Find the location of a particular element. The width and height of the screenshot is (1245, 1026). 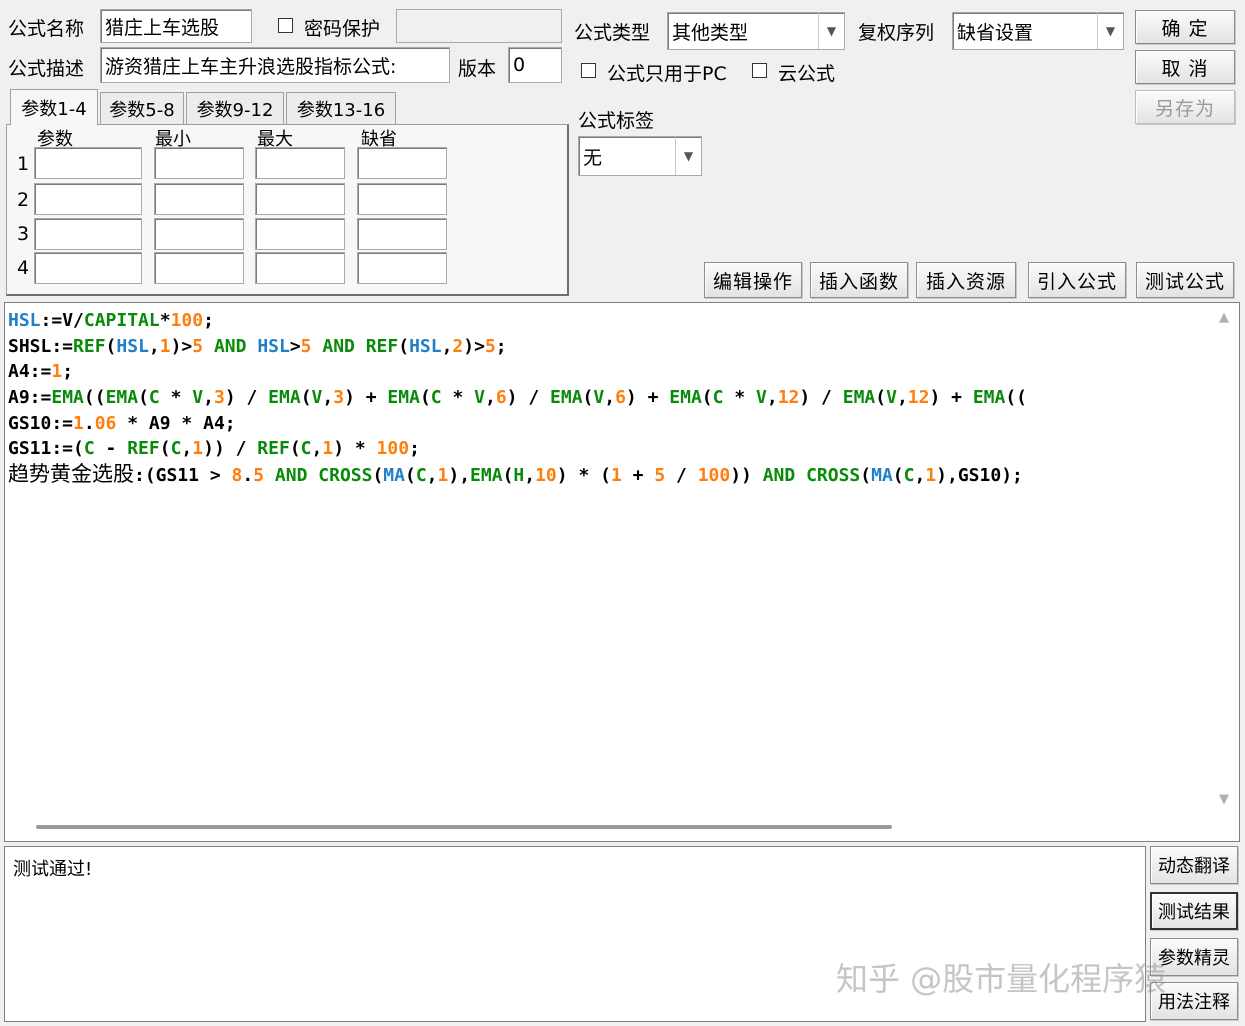

param-3-max-input is located at coordinates (300, 234).